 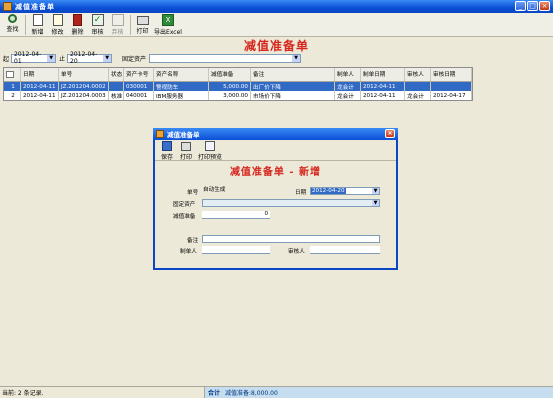 I want to click on unapprove-label: 弃核, so click(x=117, y=32).